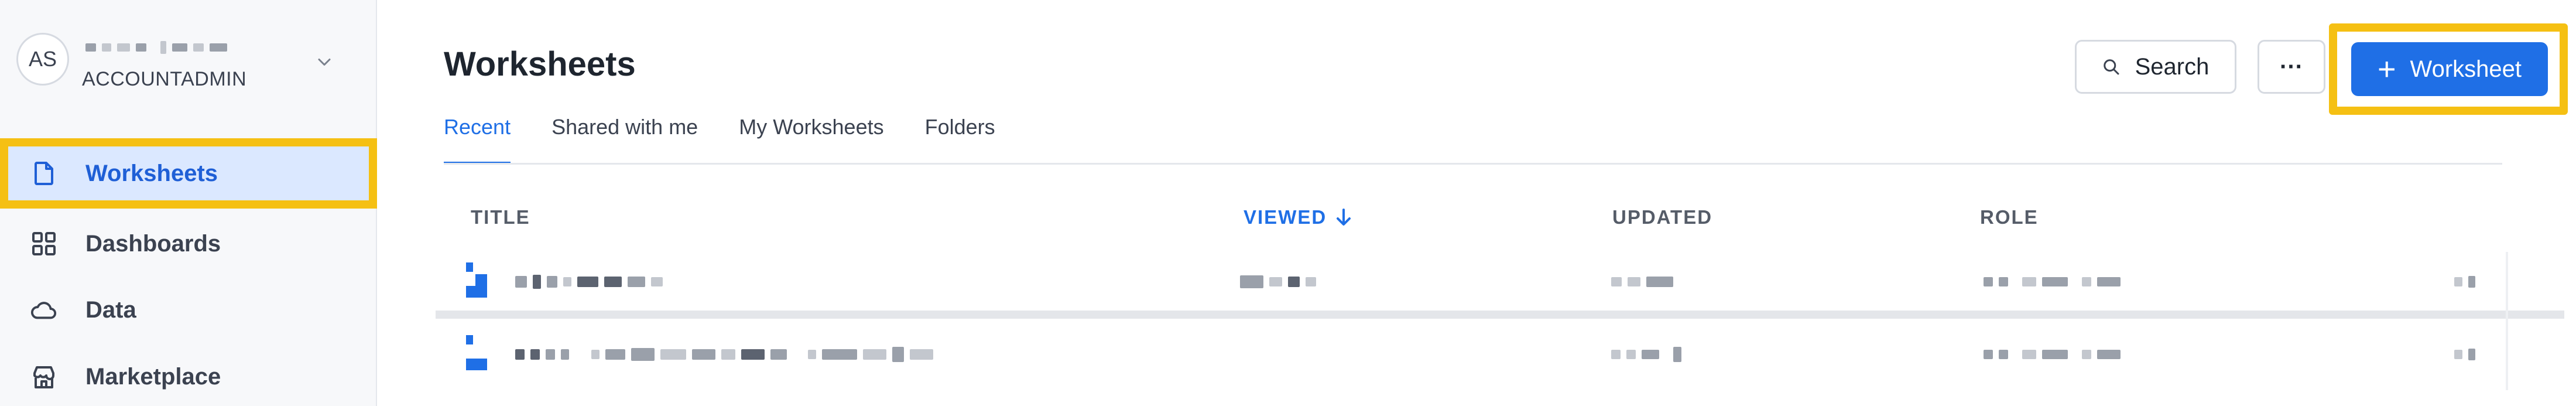  I want to click on sidebar-item-worksheets: Worksheets, so click(188, 173).